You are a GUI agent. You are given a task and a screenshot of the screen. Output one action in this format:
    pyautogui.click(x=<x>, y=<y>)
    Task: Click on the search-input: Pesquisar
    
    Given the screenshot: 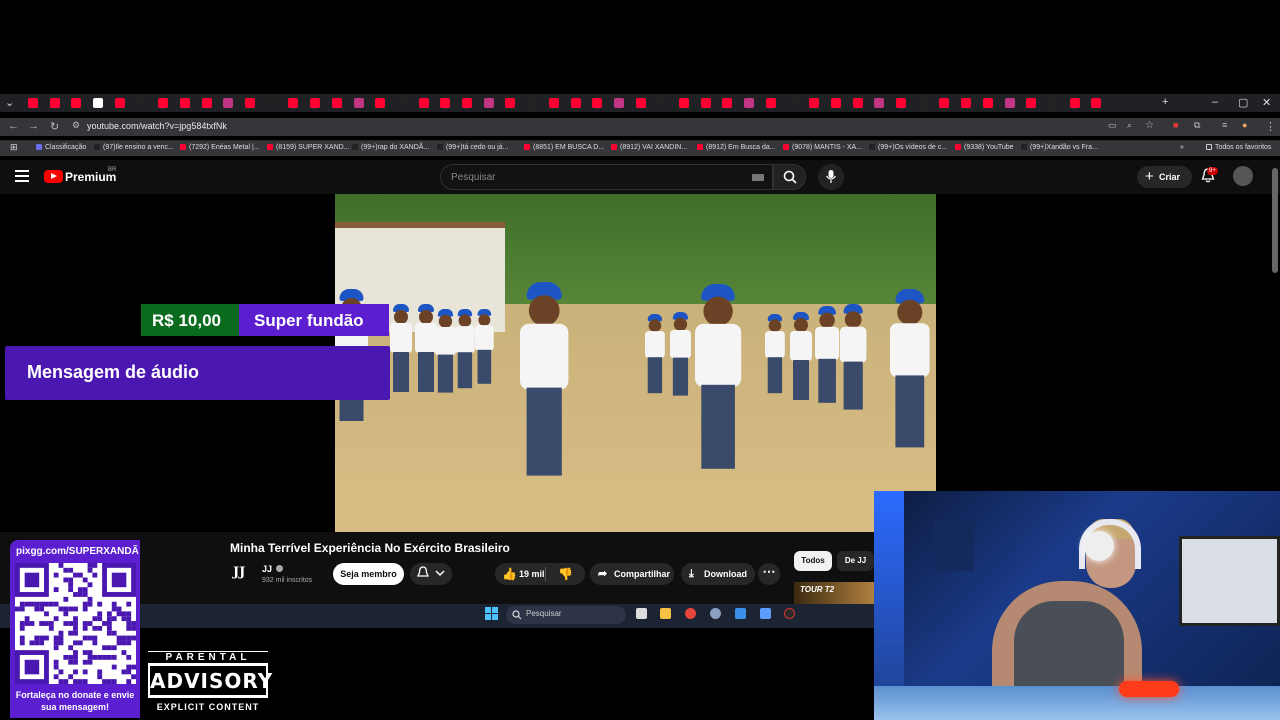 What is the action you would take?
    pyautogui.click(x=606, y=177)
    